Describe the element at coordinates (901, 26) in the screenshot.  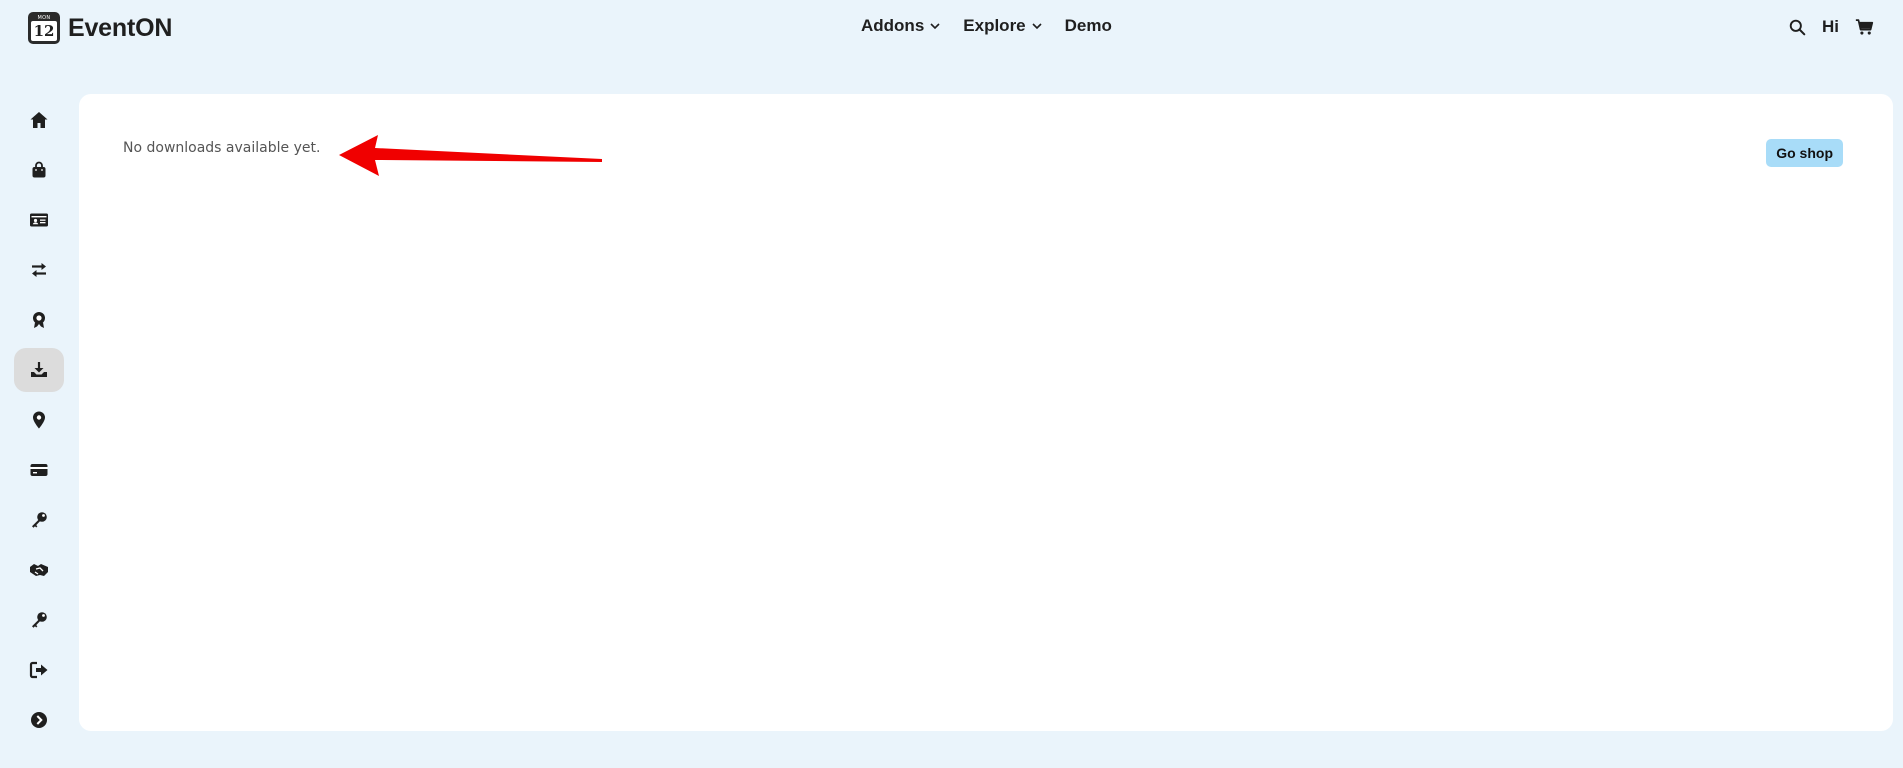
I see `nav-addons: Addons` at that location.